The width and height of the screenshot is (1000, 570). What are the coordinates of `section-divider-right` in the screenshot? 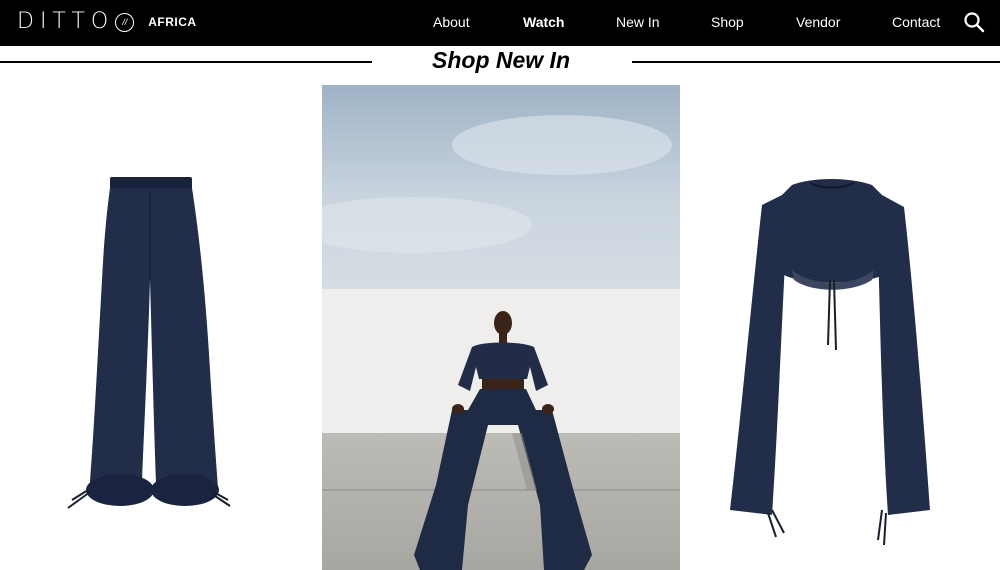 It's located at (816, 62).